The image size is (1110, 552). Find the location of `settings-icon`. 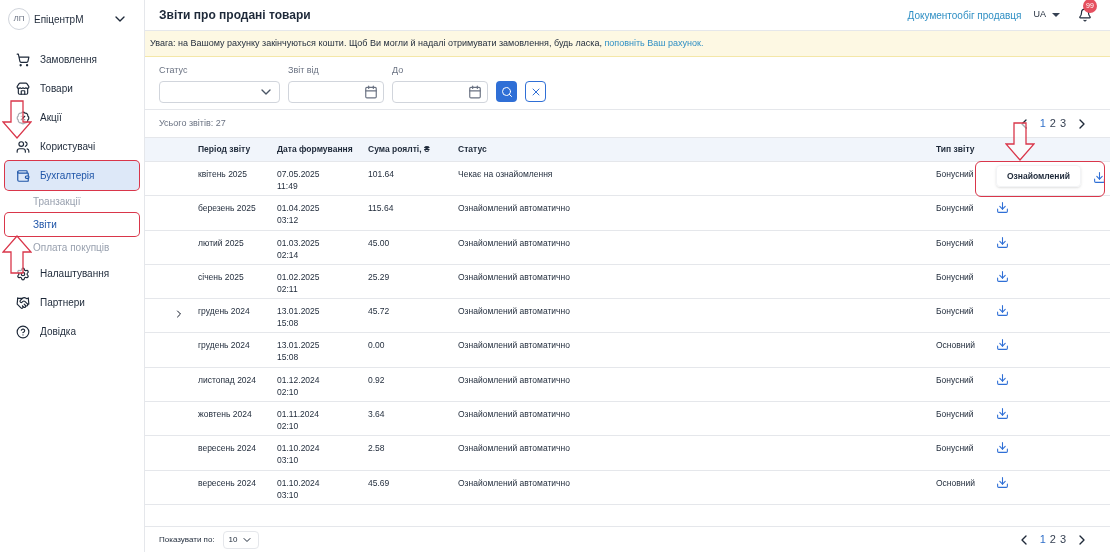

settings-icon is located at coordinates (23, 273).